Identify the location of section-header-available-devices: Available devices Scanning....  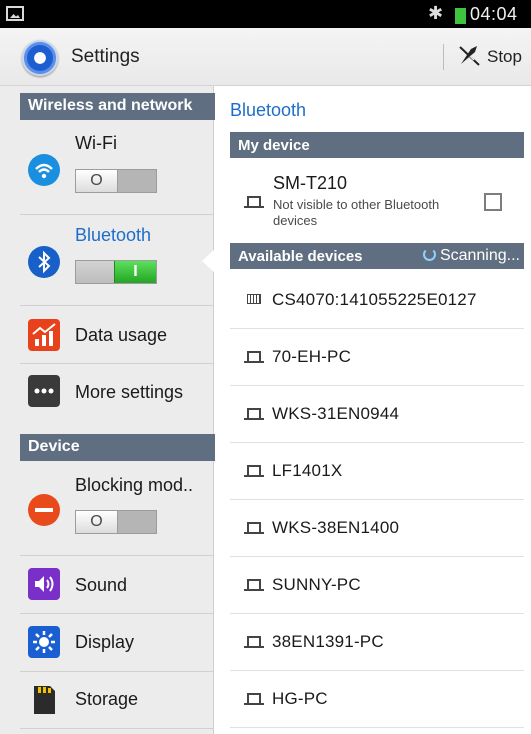
(377, 256).